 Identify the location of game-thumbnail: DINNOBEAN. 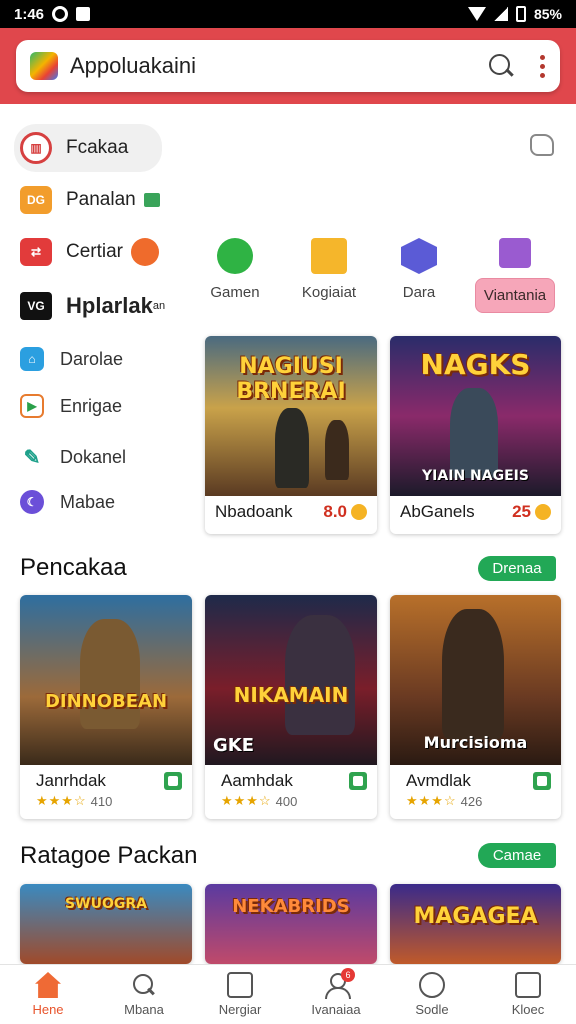
(106, 680).